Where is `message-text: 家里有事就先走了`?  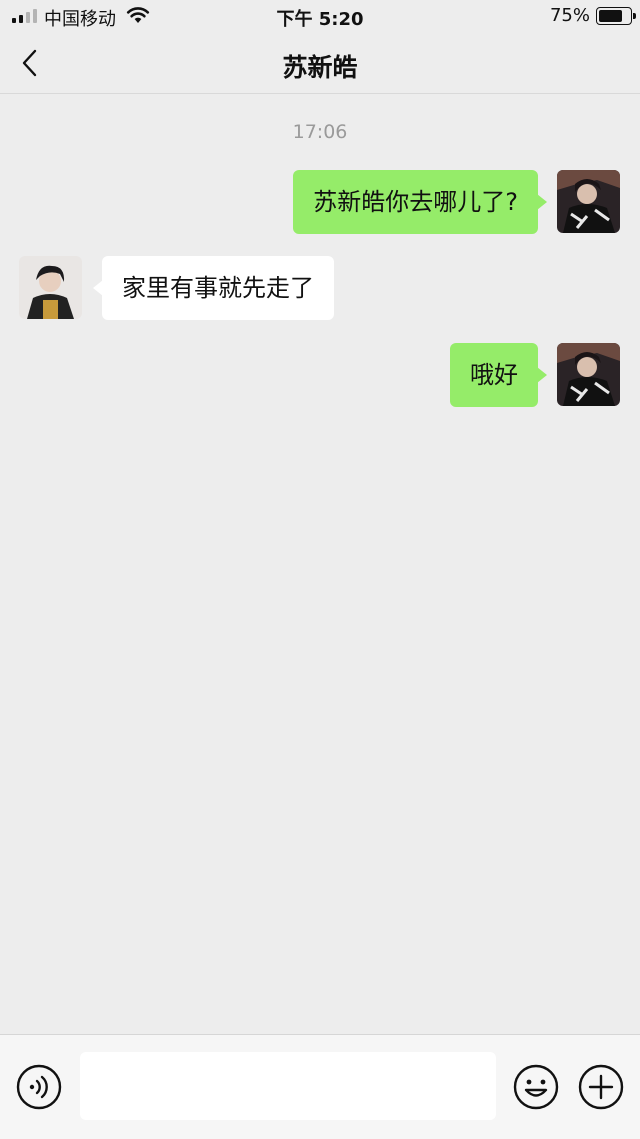 message-text: 家里有事就先走了 is located at coordinates (218, 288).